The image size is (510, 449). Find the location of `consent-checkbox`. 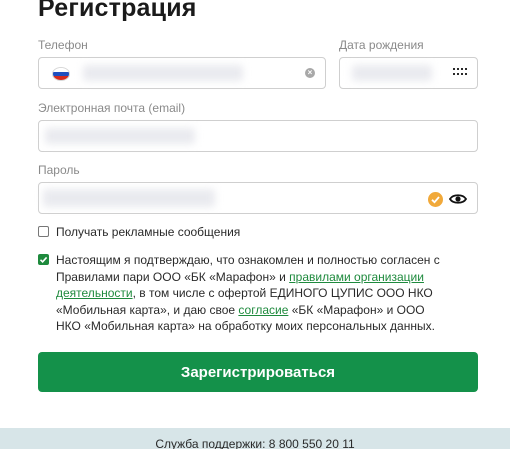

consent-checkbox is located at coordinates (43, 259).